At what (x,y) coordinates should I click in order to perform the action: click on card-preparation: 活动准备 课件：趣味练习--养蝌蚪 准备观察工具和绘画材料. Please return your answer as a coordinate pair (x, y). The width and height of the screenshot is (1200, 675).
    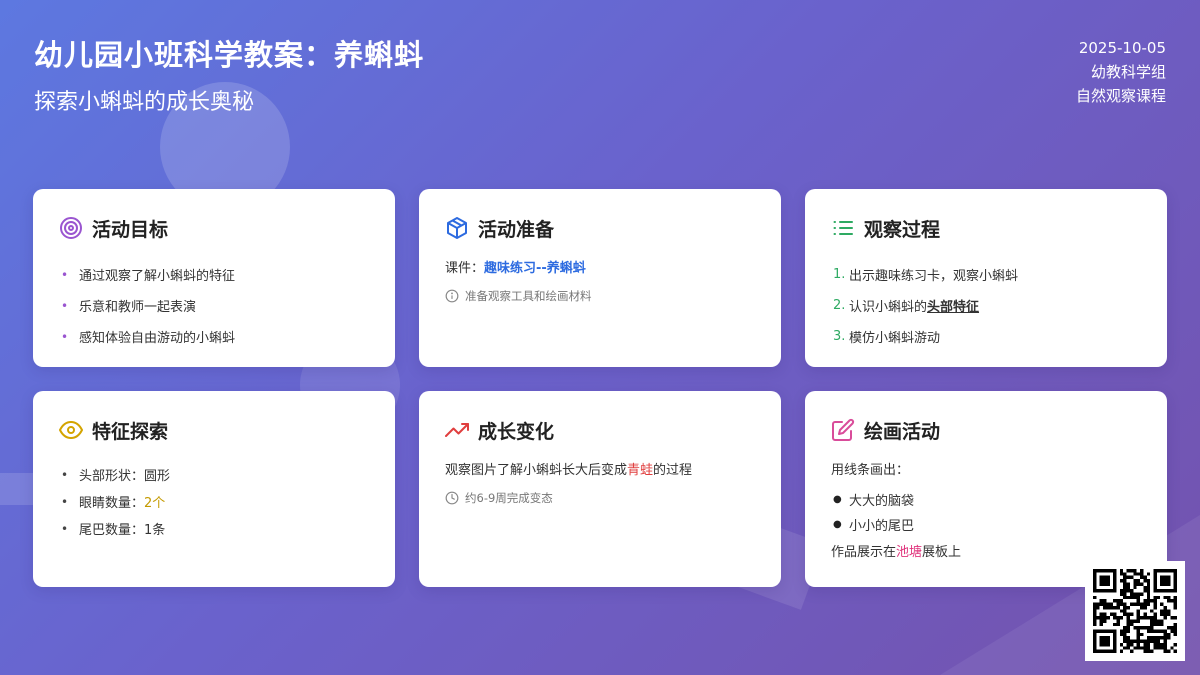
    Looking at the image, I should click on (600, 278).